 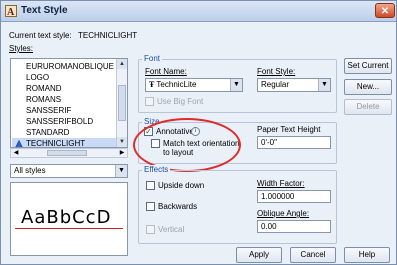 I want to click on list-item-selected: TECHNICLIGHT, so click(x=69, y=143).